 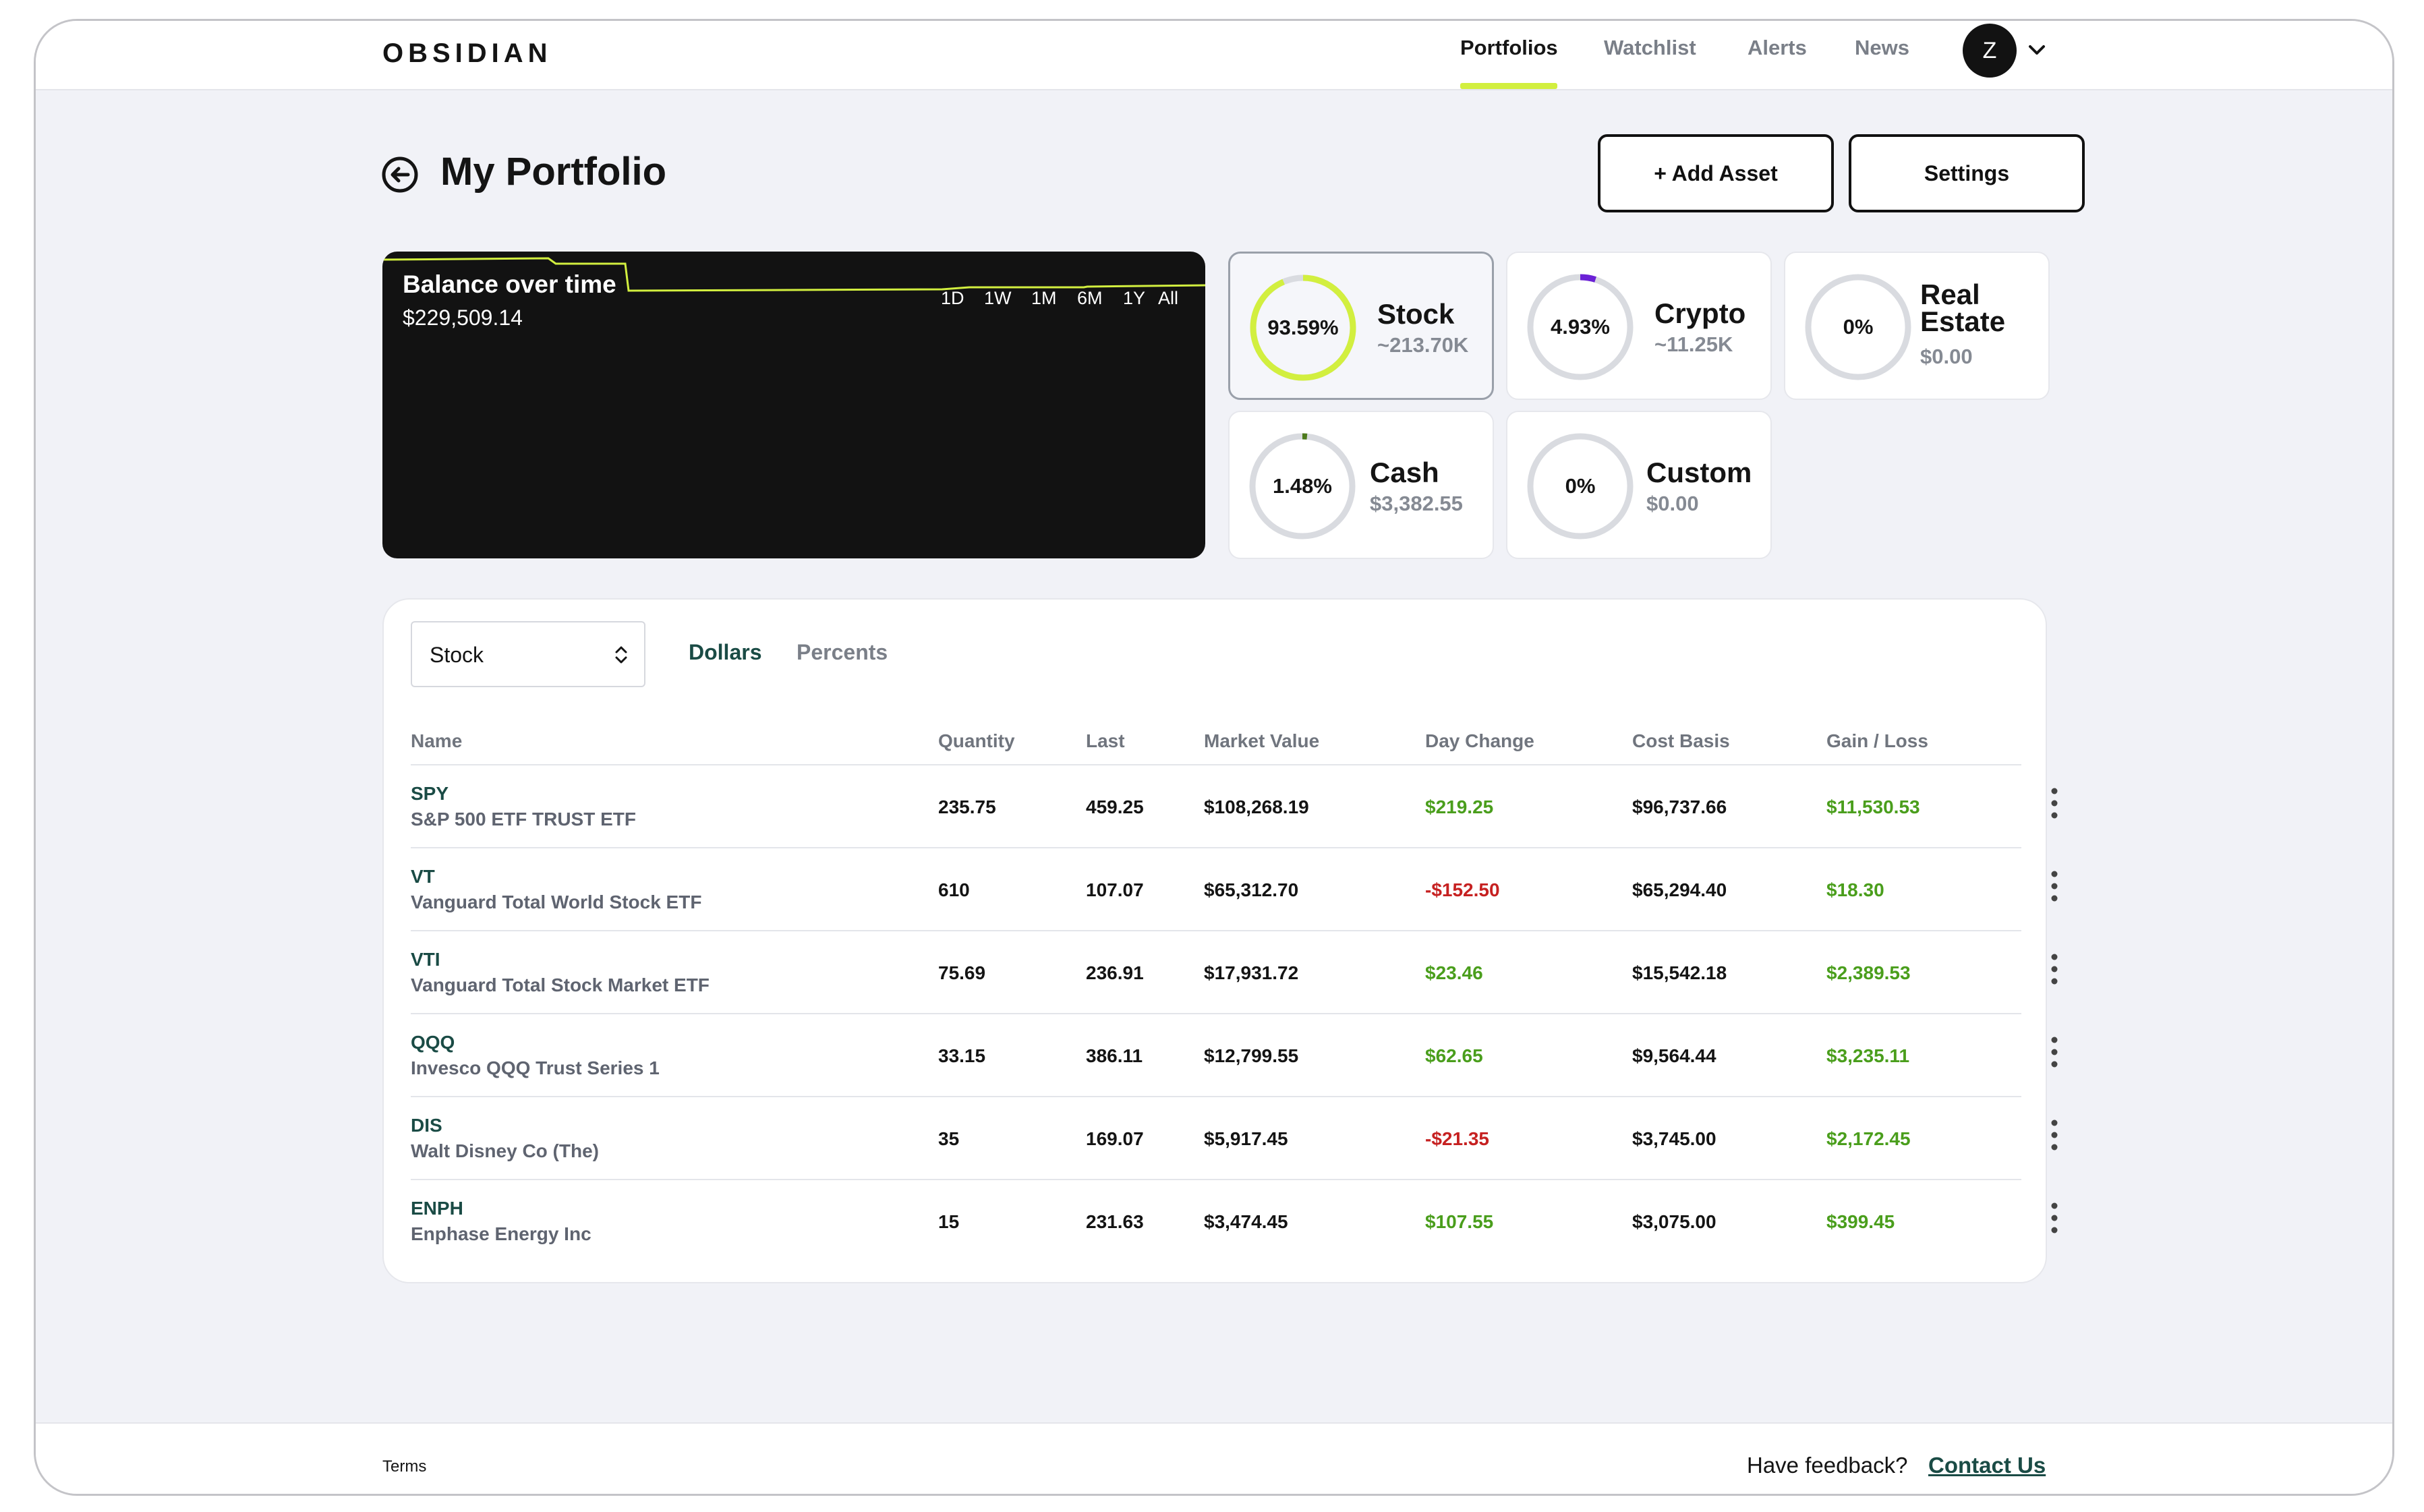 What do you see at coordinates (1416, 504) in the screenshot?
I see `allocation-value: $3,382.55` at bounding box center [1416, 504].